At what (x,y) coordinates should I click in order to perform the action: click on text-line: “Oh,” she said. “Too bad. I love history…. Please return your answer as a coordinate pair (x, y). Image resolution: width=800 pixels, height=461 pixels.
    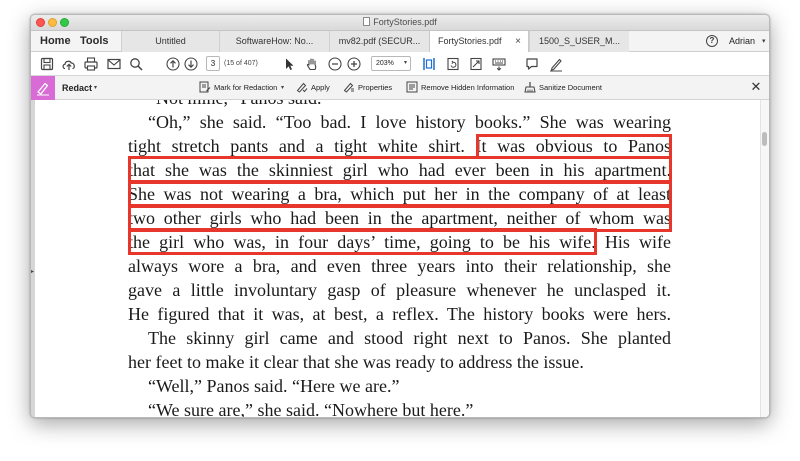
    Looking at the image, I should click on (409, 122).